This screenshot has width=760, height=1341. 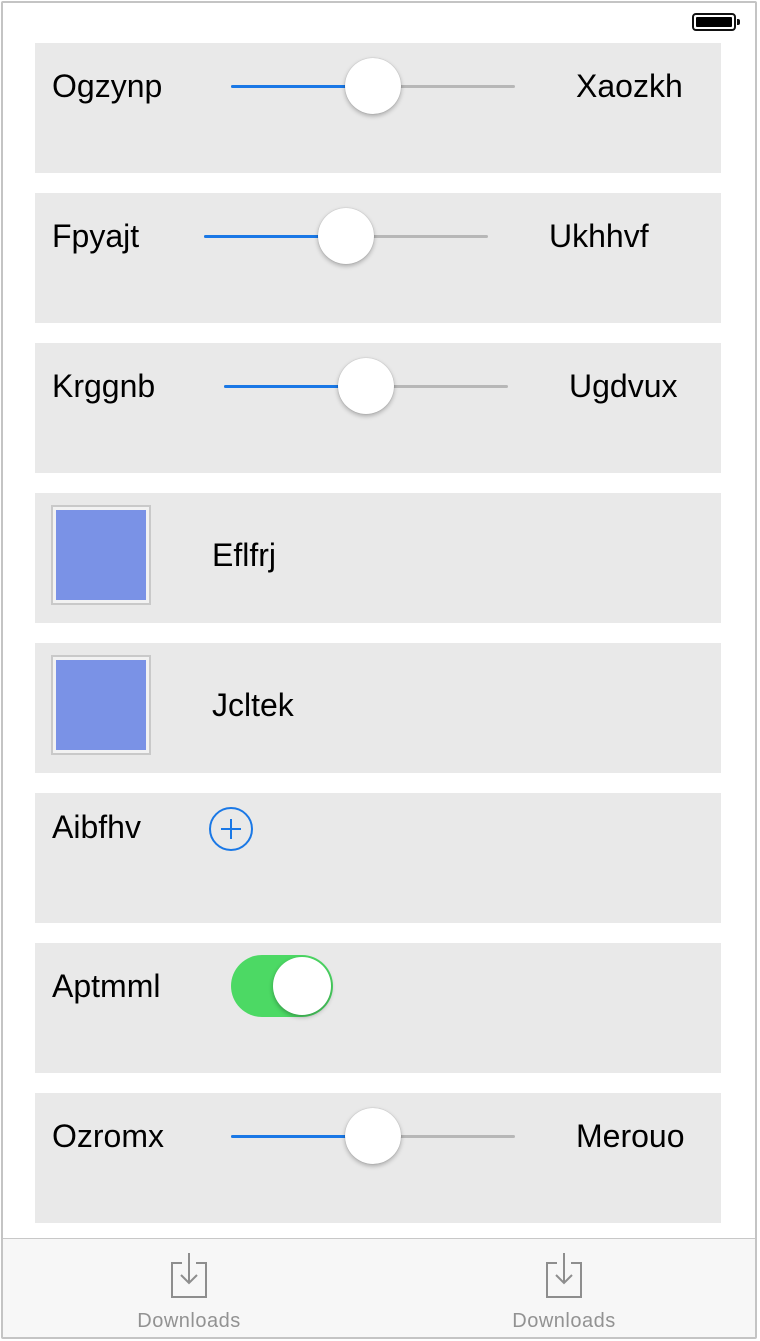 I want to click on tab-bar: Downloads Downloads, so click(x=379, y=1287).